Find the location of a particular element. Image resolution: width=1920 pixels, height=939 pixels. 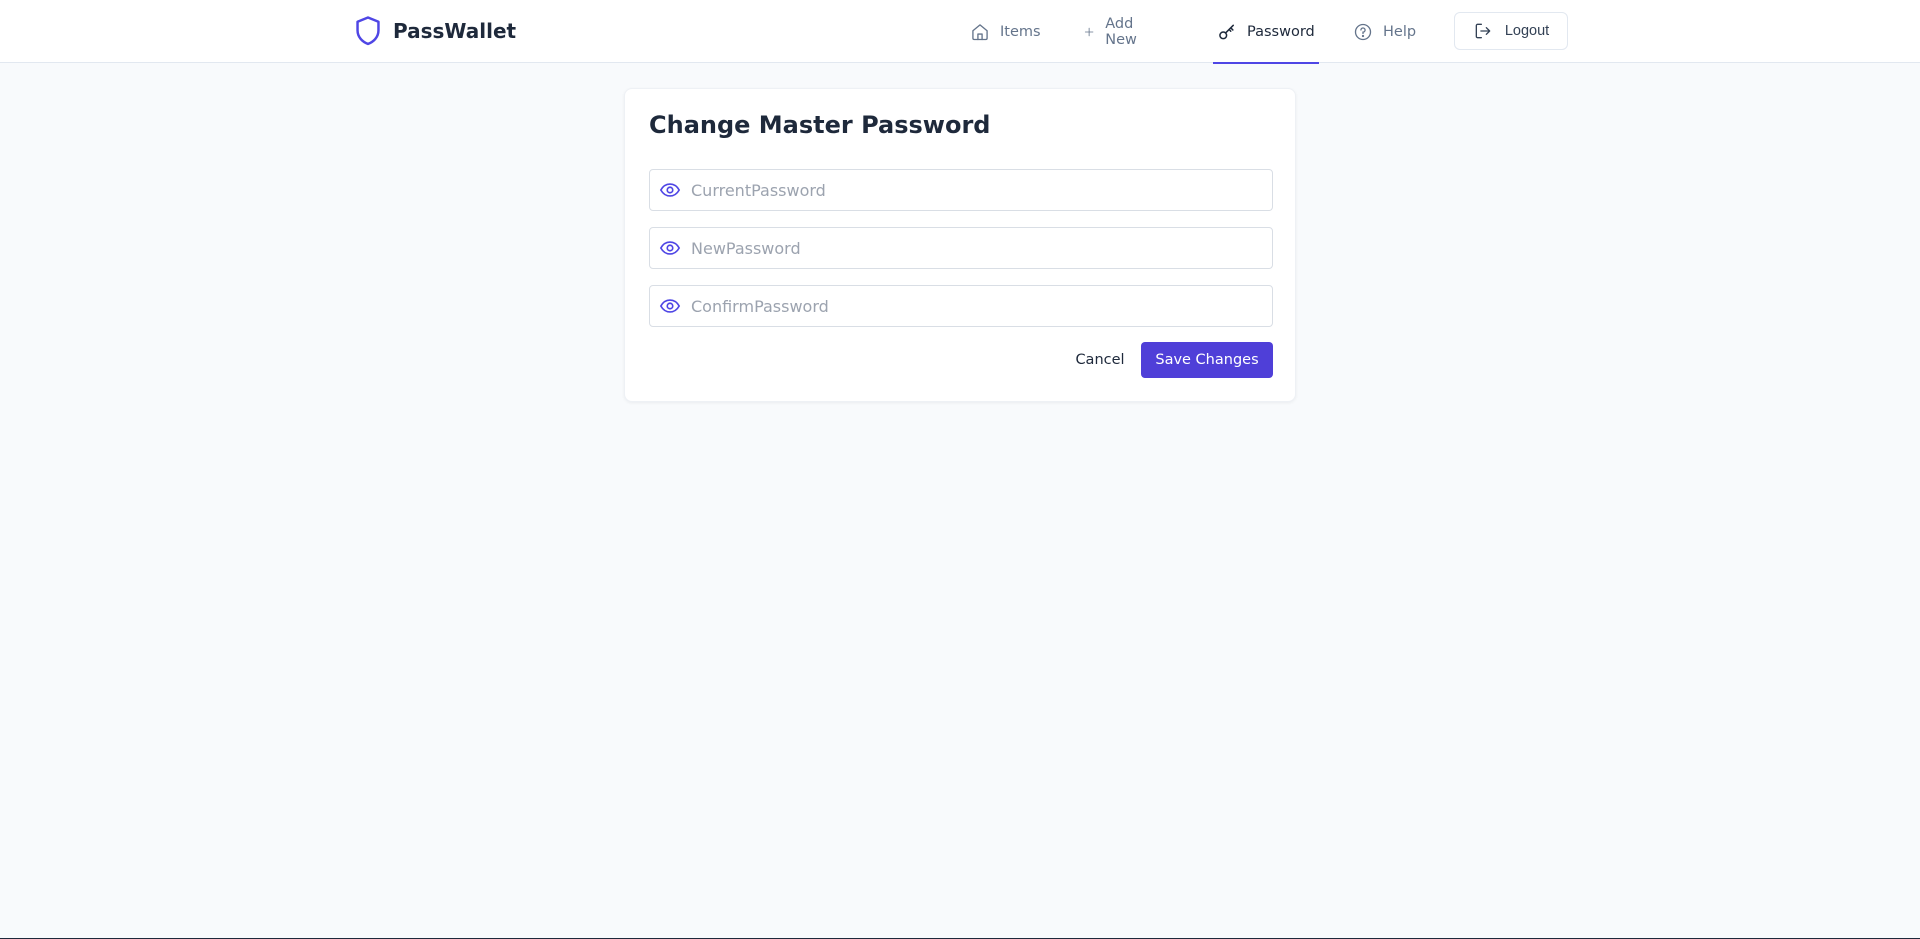

logout-button: Logout is located at coordinates (1511, 31).